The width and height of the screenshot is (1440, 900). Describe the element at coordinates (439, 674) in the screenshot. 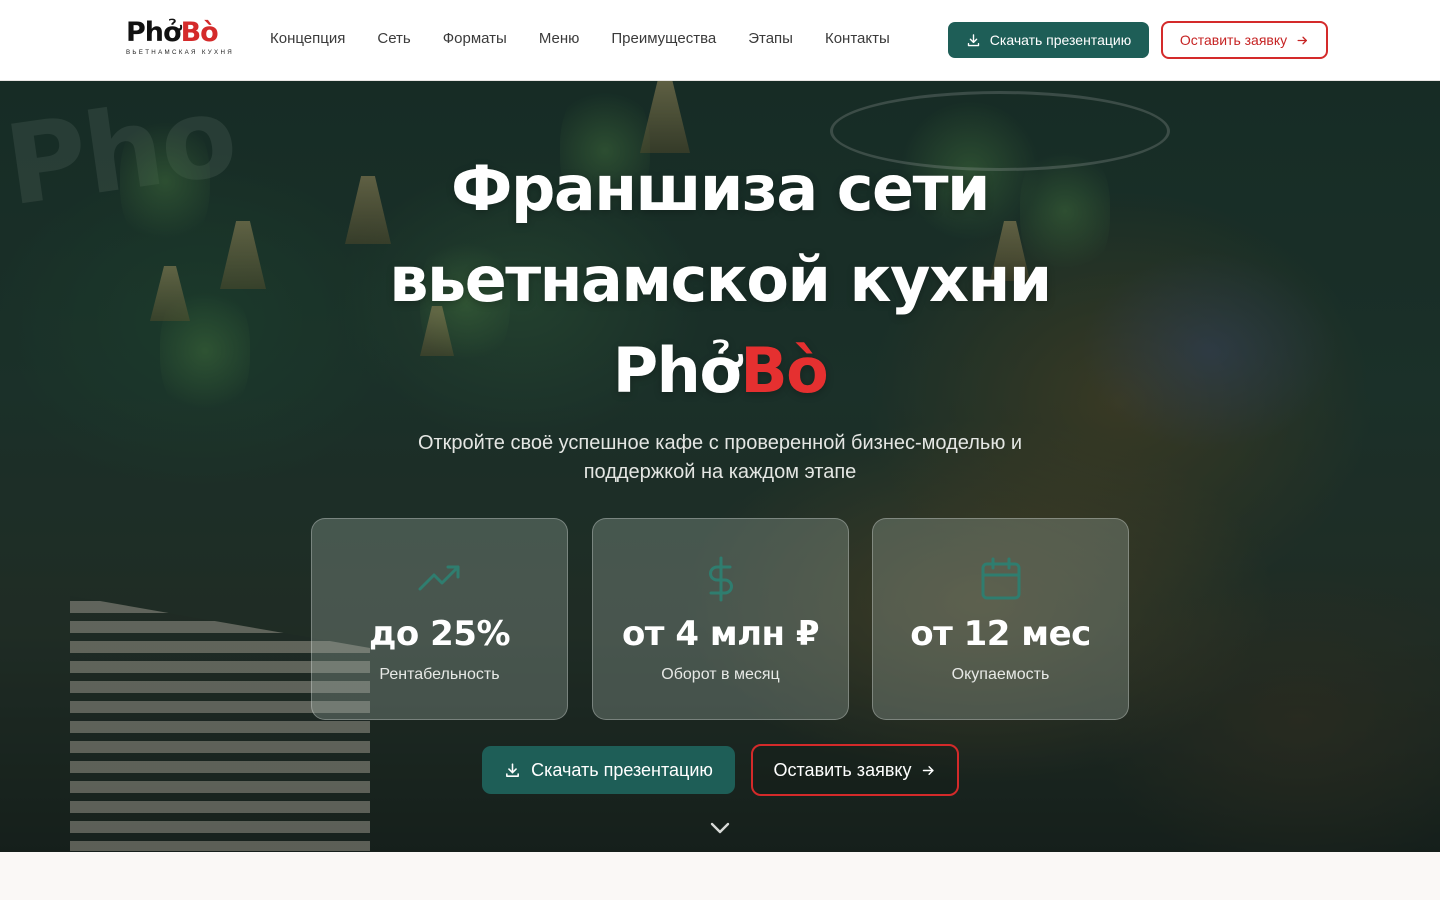

I see `stat-label: Рентабельность` at that location.